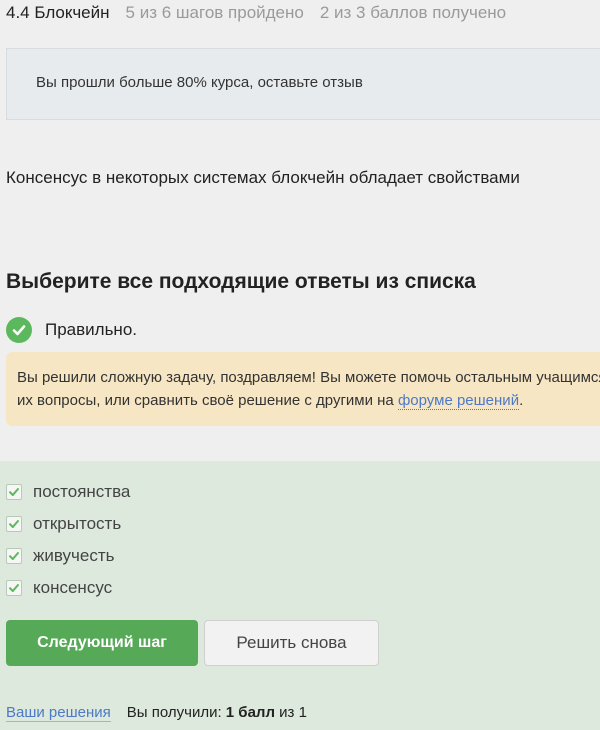 The height and width of the screenshot is (730, 600). What do you see at coordinates (290, 712) in the screenshot?
I see `score-suffix: из 1` at bounding box center [290, 712].